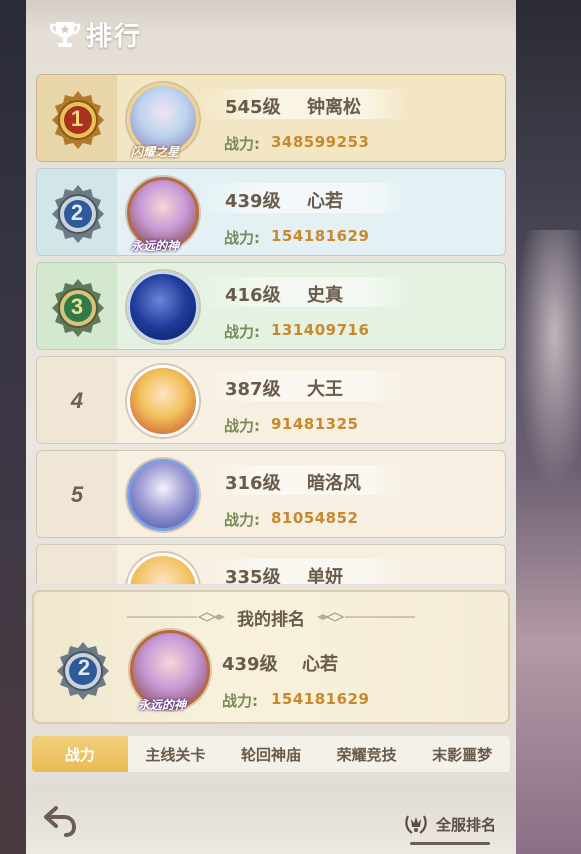 The height and width of the screenshot is (854, 581). Describe the element at coordinates (77, 494) in the screenshot. I see `rank-number: 5` at that location.